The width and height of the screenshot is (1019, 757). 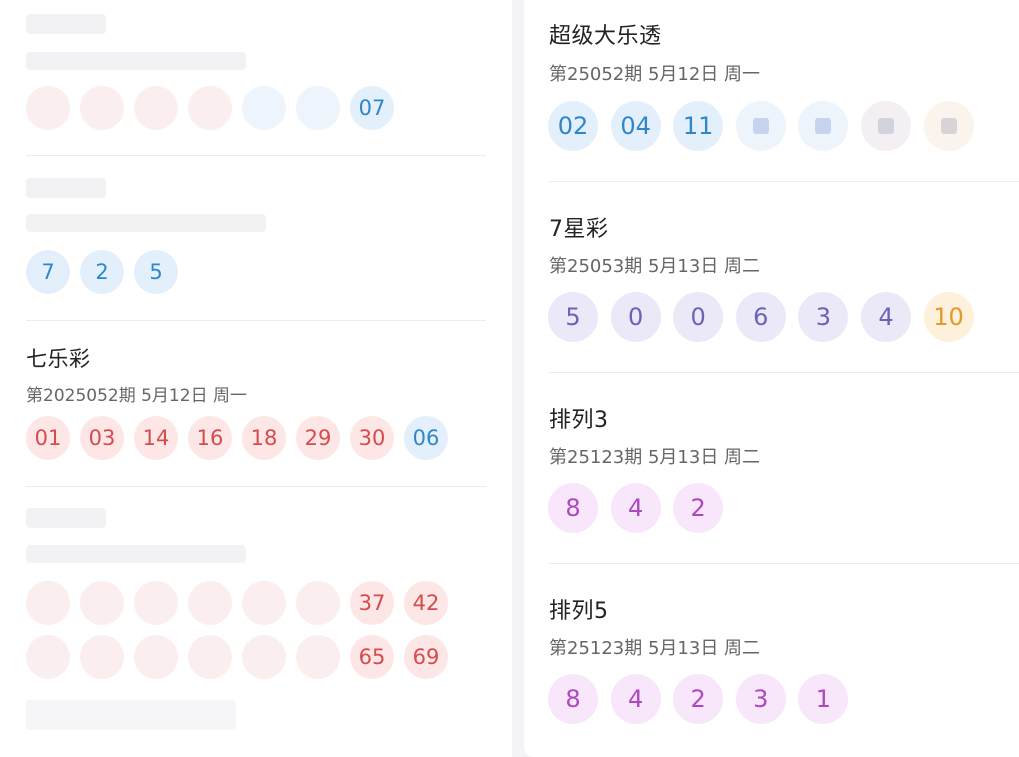 I want to click on second-section-balls: 7 2 5, so click(x=107, y=272).